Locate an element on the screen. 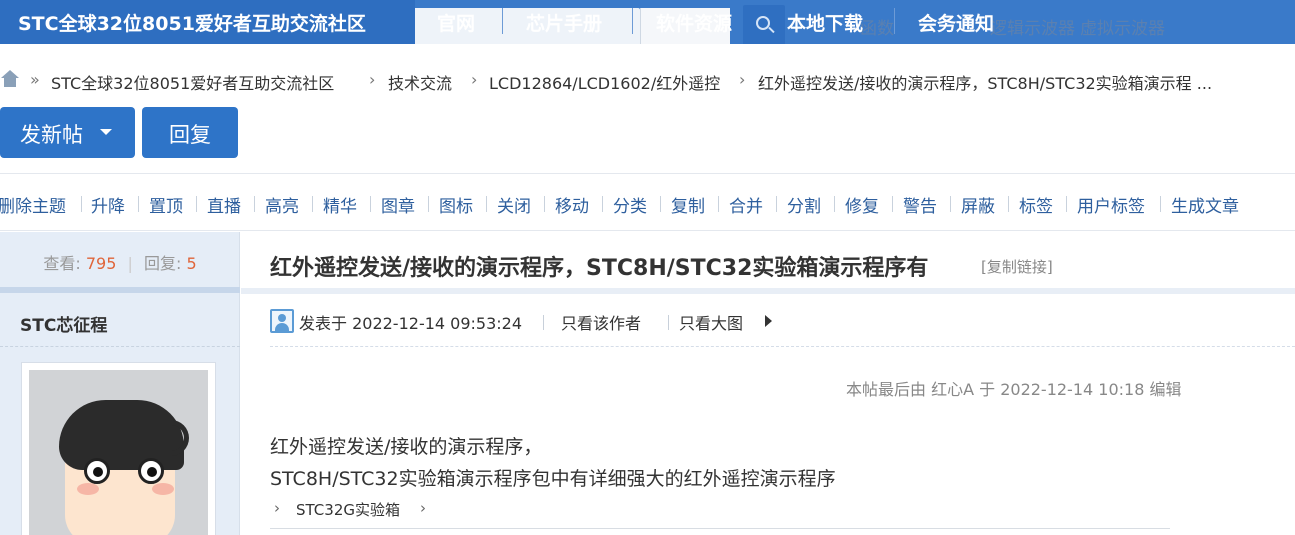 The image size is (1295, 535). mod-block: 屏蔽 is located at coordinates (978, 204).